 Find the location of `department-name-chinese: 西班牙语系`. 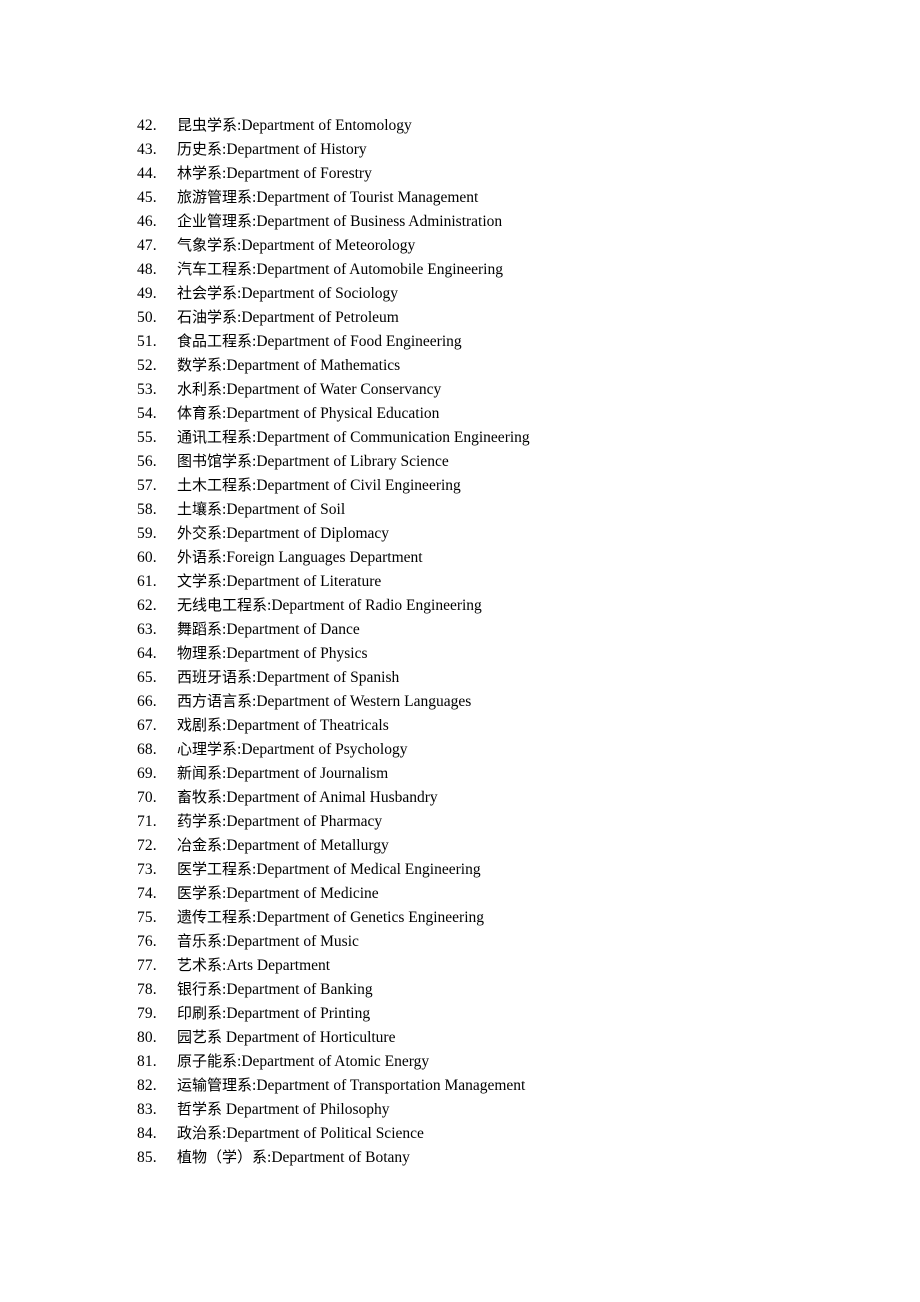

department-name-chinese: 西班牙语系 is located at coordinates (215, 677).